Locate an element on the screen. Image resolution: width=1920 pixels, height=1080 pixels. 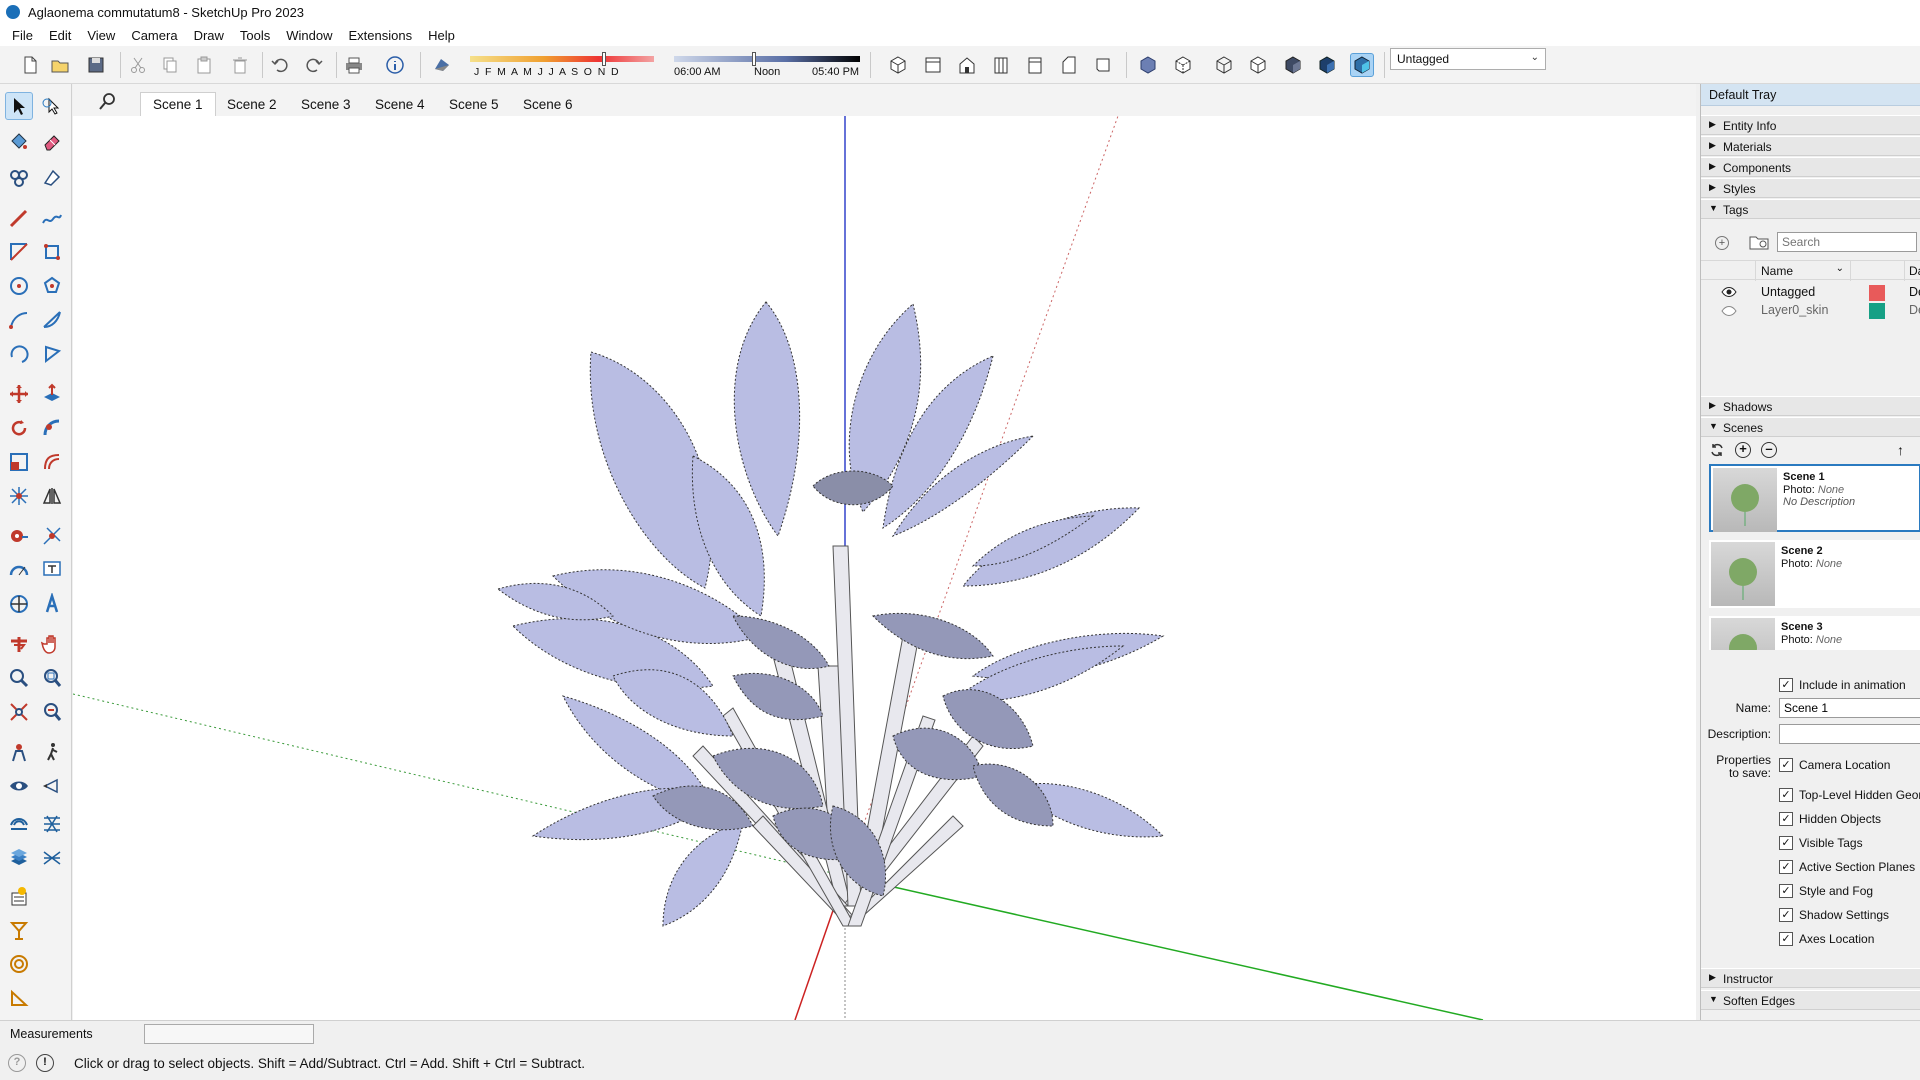
tab-scene-5: Scene 5 is located at coordinates (474, 104).